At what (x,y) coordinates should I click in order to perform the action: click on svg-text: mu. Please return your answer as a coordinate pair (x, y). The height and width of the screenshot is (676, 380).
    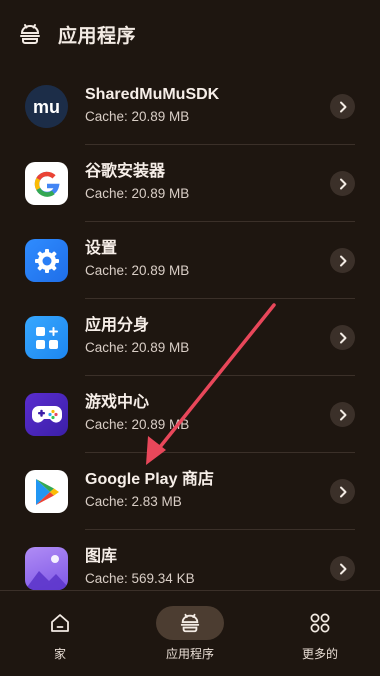
    Looking at the image, I should click on (46, 107).